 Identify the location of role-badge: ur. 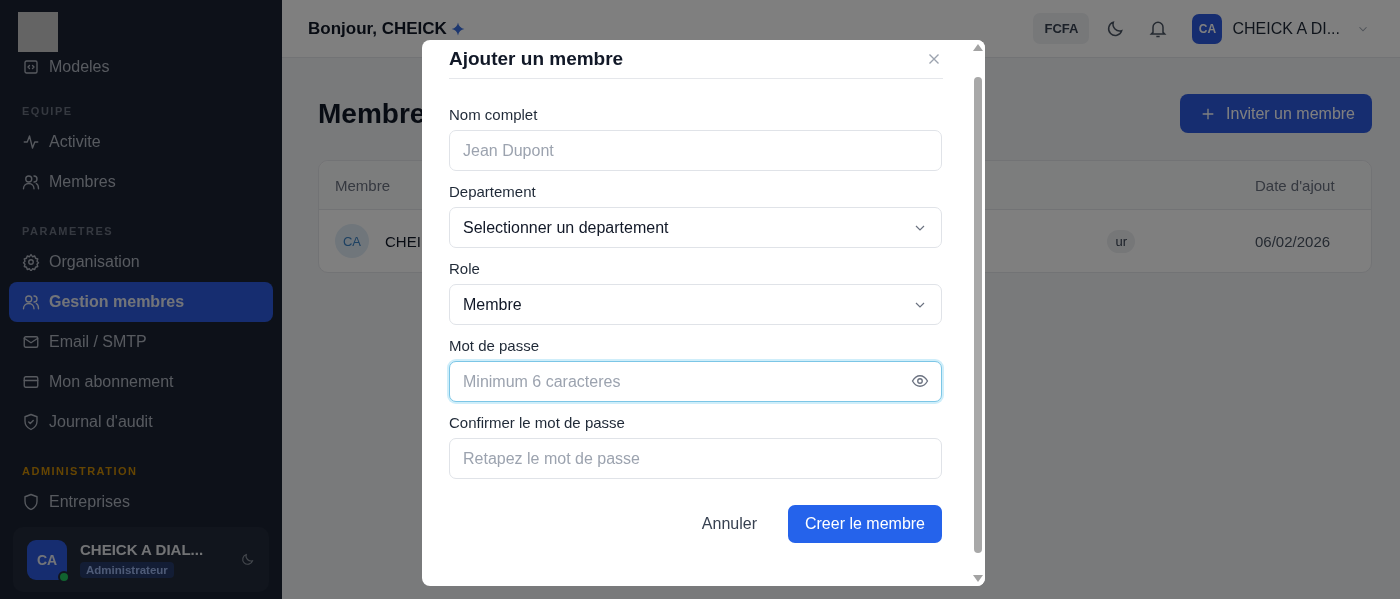
(1121, 241).